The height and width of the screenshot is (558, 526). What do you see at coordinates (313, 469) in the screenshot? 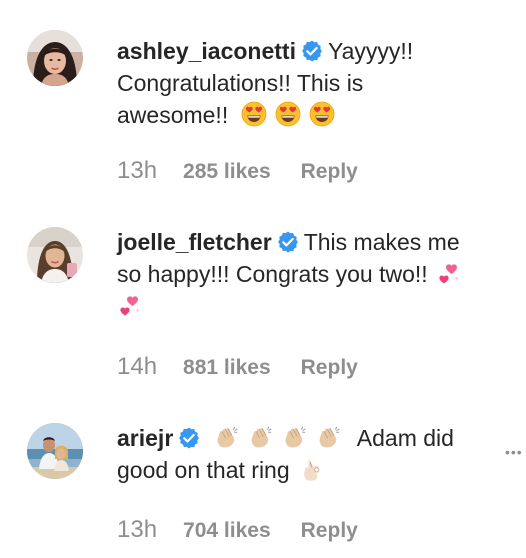
I see `ok-hand-emoji-icon` at bounding box center [313, 469].